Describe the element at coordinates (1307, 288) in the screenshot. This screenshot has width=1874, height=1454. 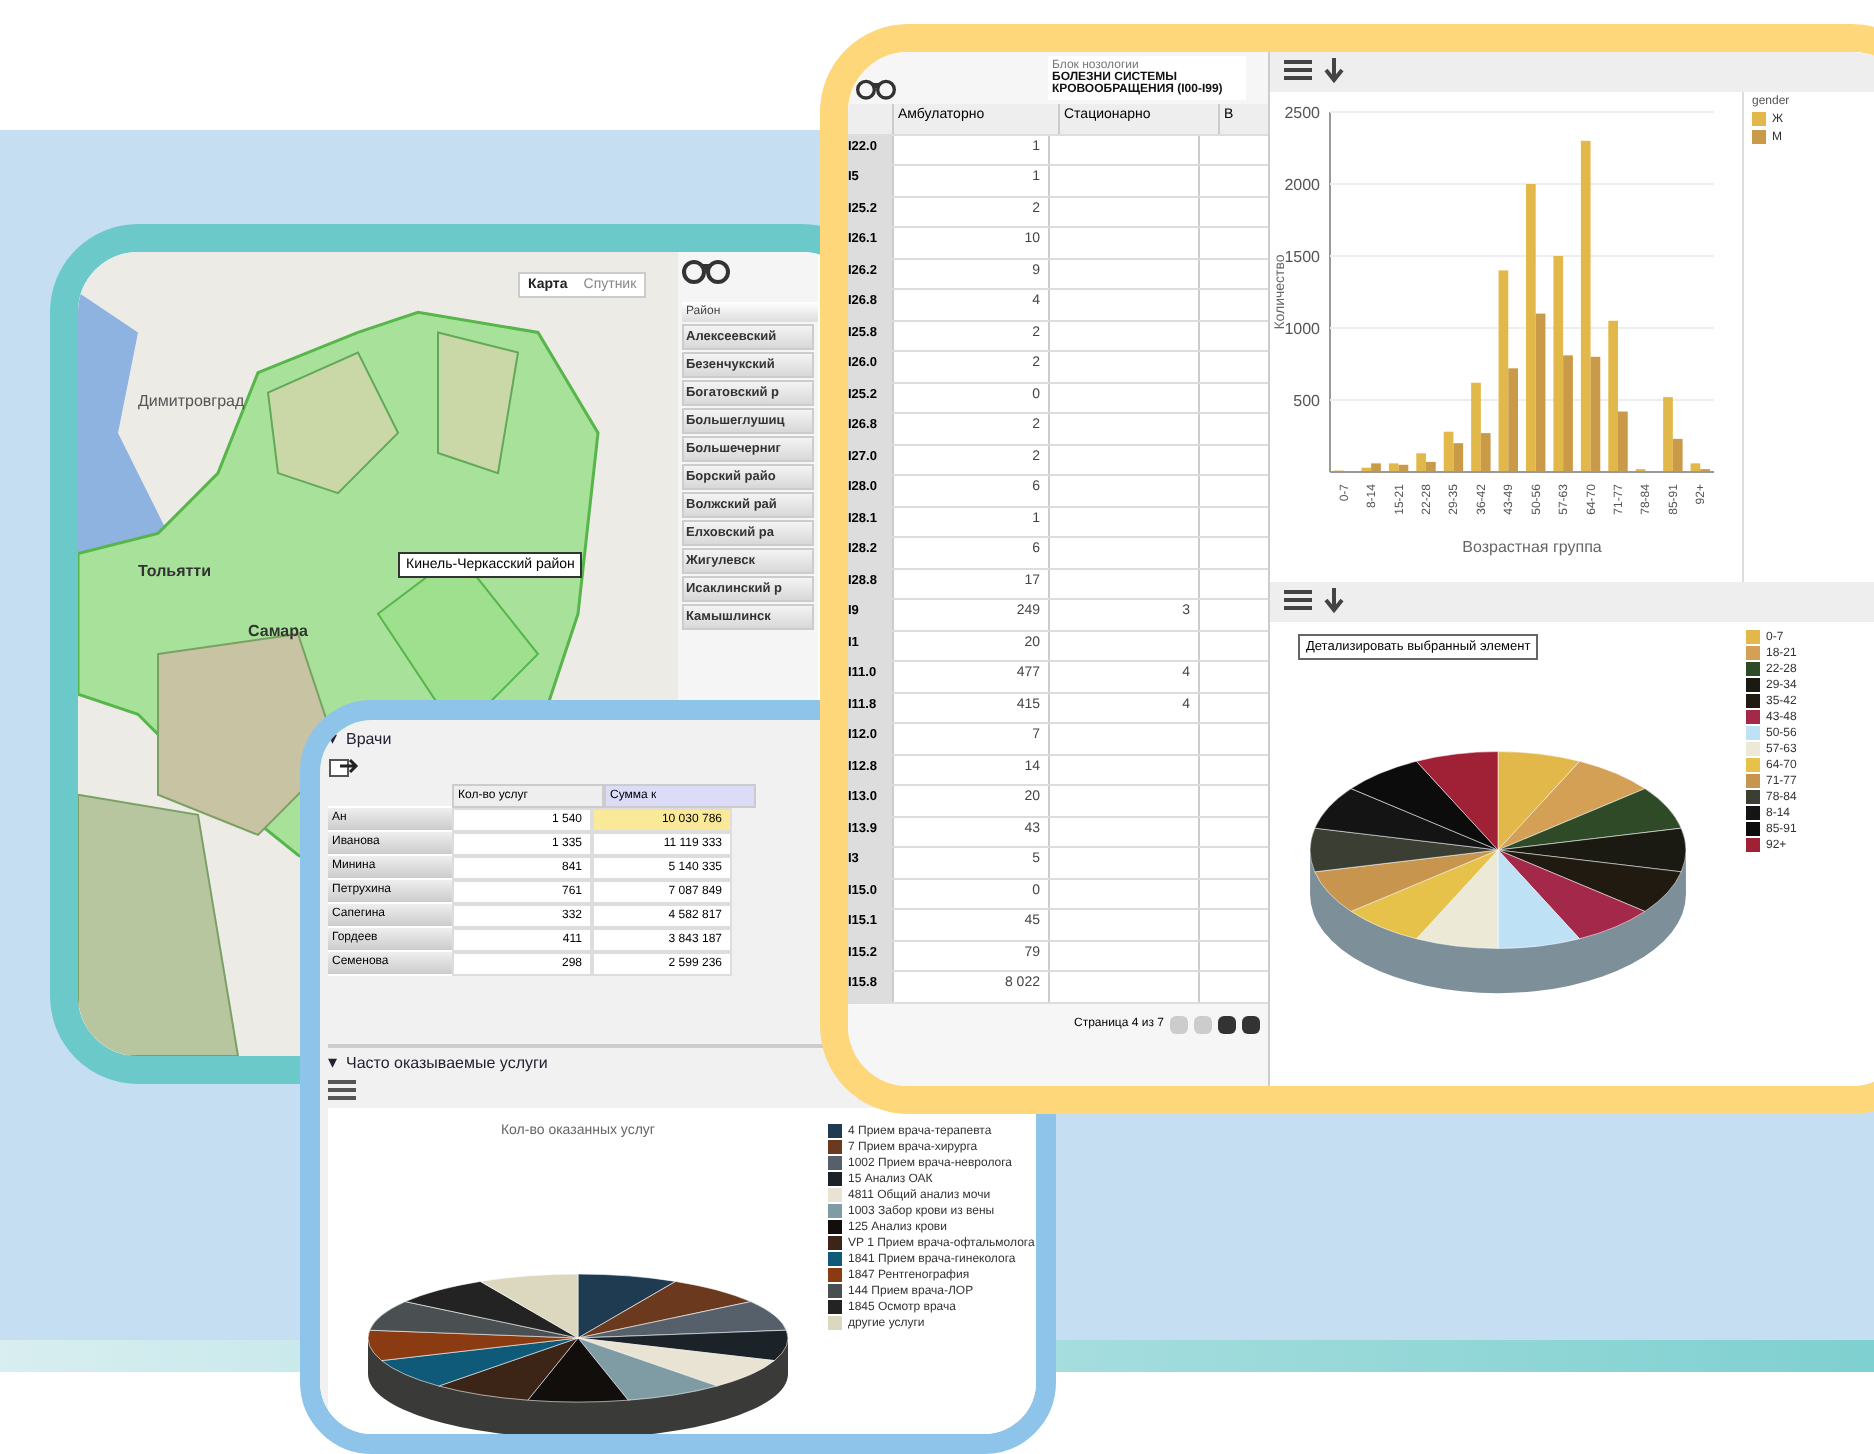
I see `y-axis: 500 1000 1500 2000 2500` at that location.